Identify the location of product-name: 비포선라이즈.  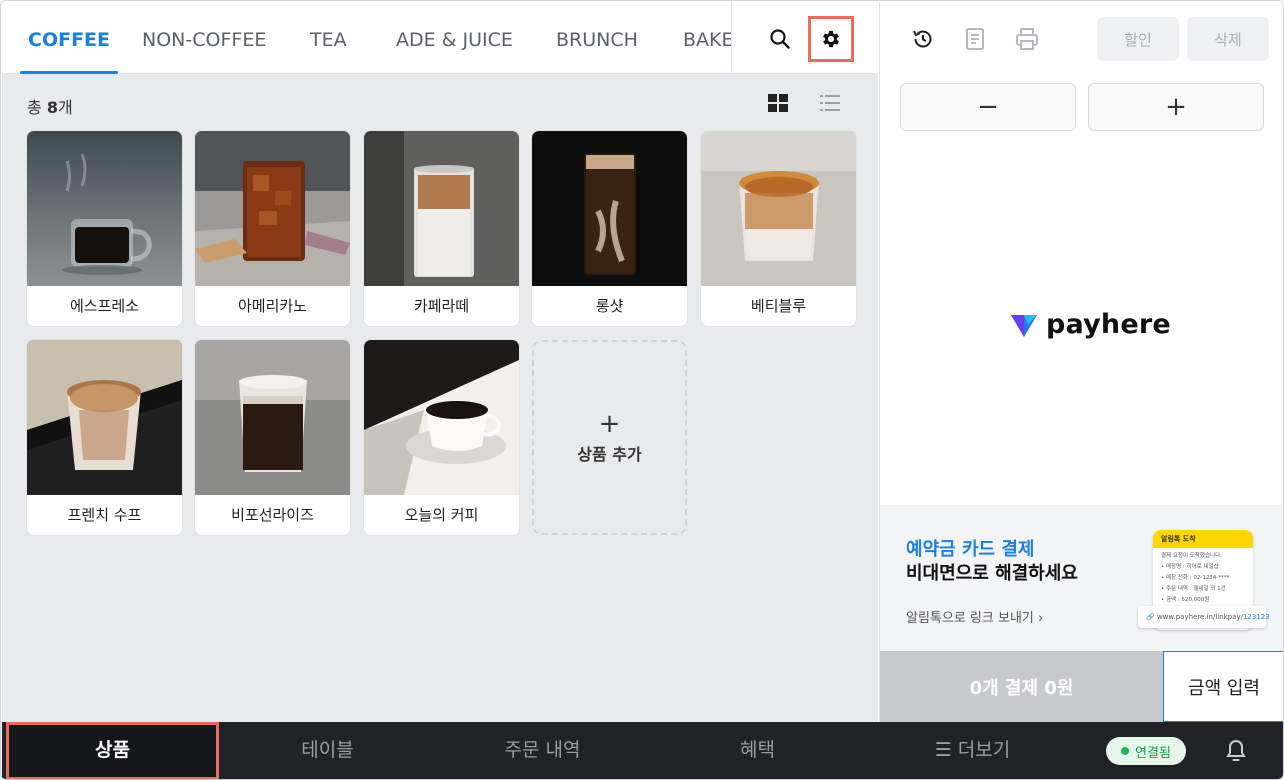
(272, 515).